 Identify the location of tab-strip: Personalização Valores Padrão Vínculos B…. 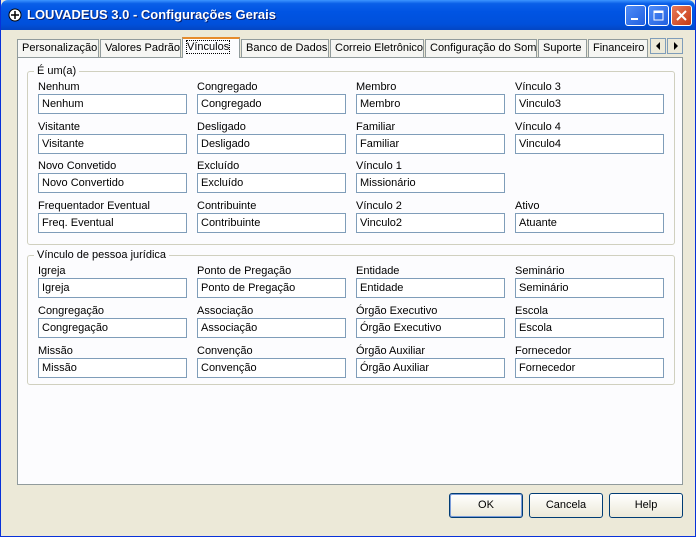
(332, 47).